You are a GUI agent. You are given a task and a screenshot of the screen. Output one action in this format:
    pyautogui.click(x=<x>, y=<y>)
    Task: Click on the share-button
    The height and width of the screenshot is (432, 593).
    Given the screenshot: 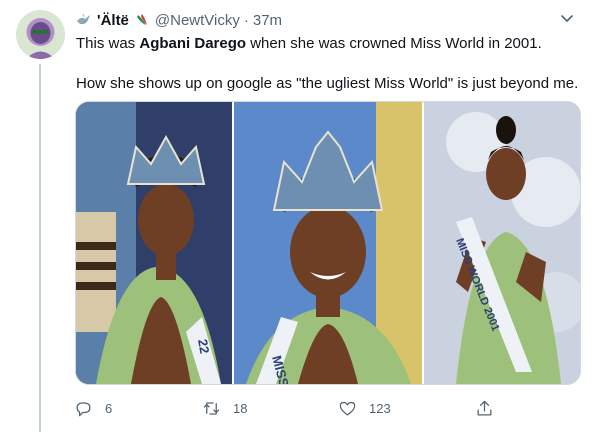 What is the action you would take?
    pyautogui.click(x=490, y=408)
    